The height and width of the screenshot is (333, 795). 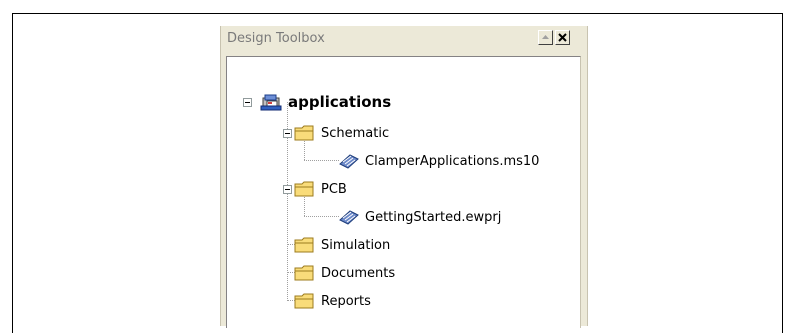 I want to click on close-button, so click(x=562, y=37).